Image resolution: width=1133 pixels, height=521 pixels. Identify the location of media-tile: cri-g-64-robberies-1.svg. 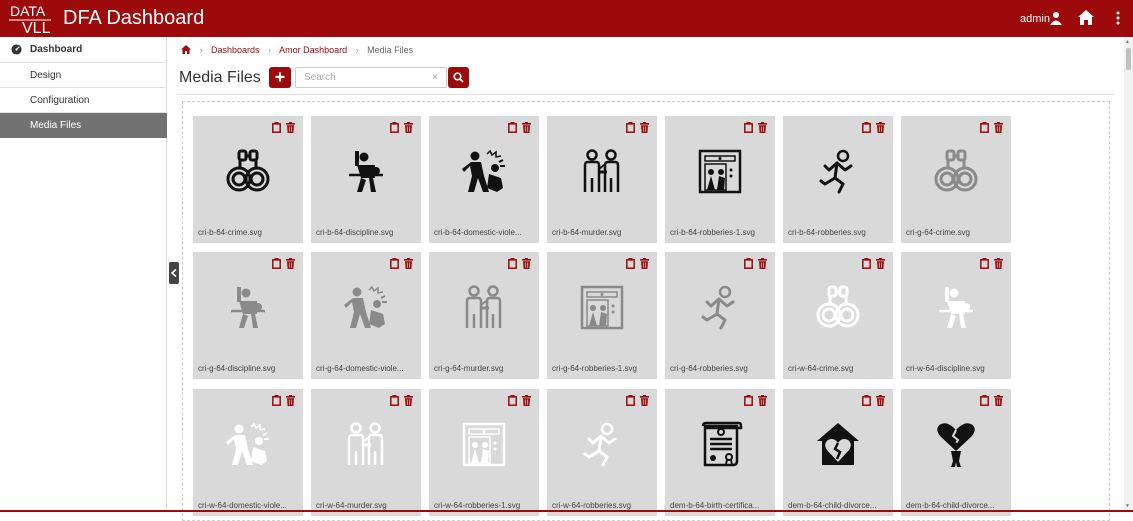
(602, 315).